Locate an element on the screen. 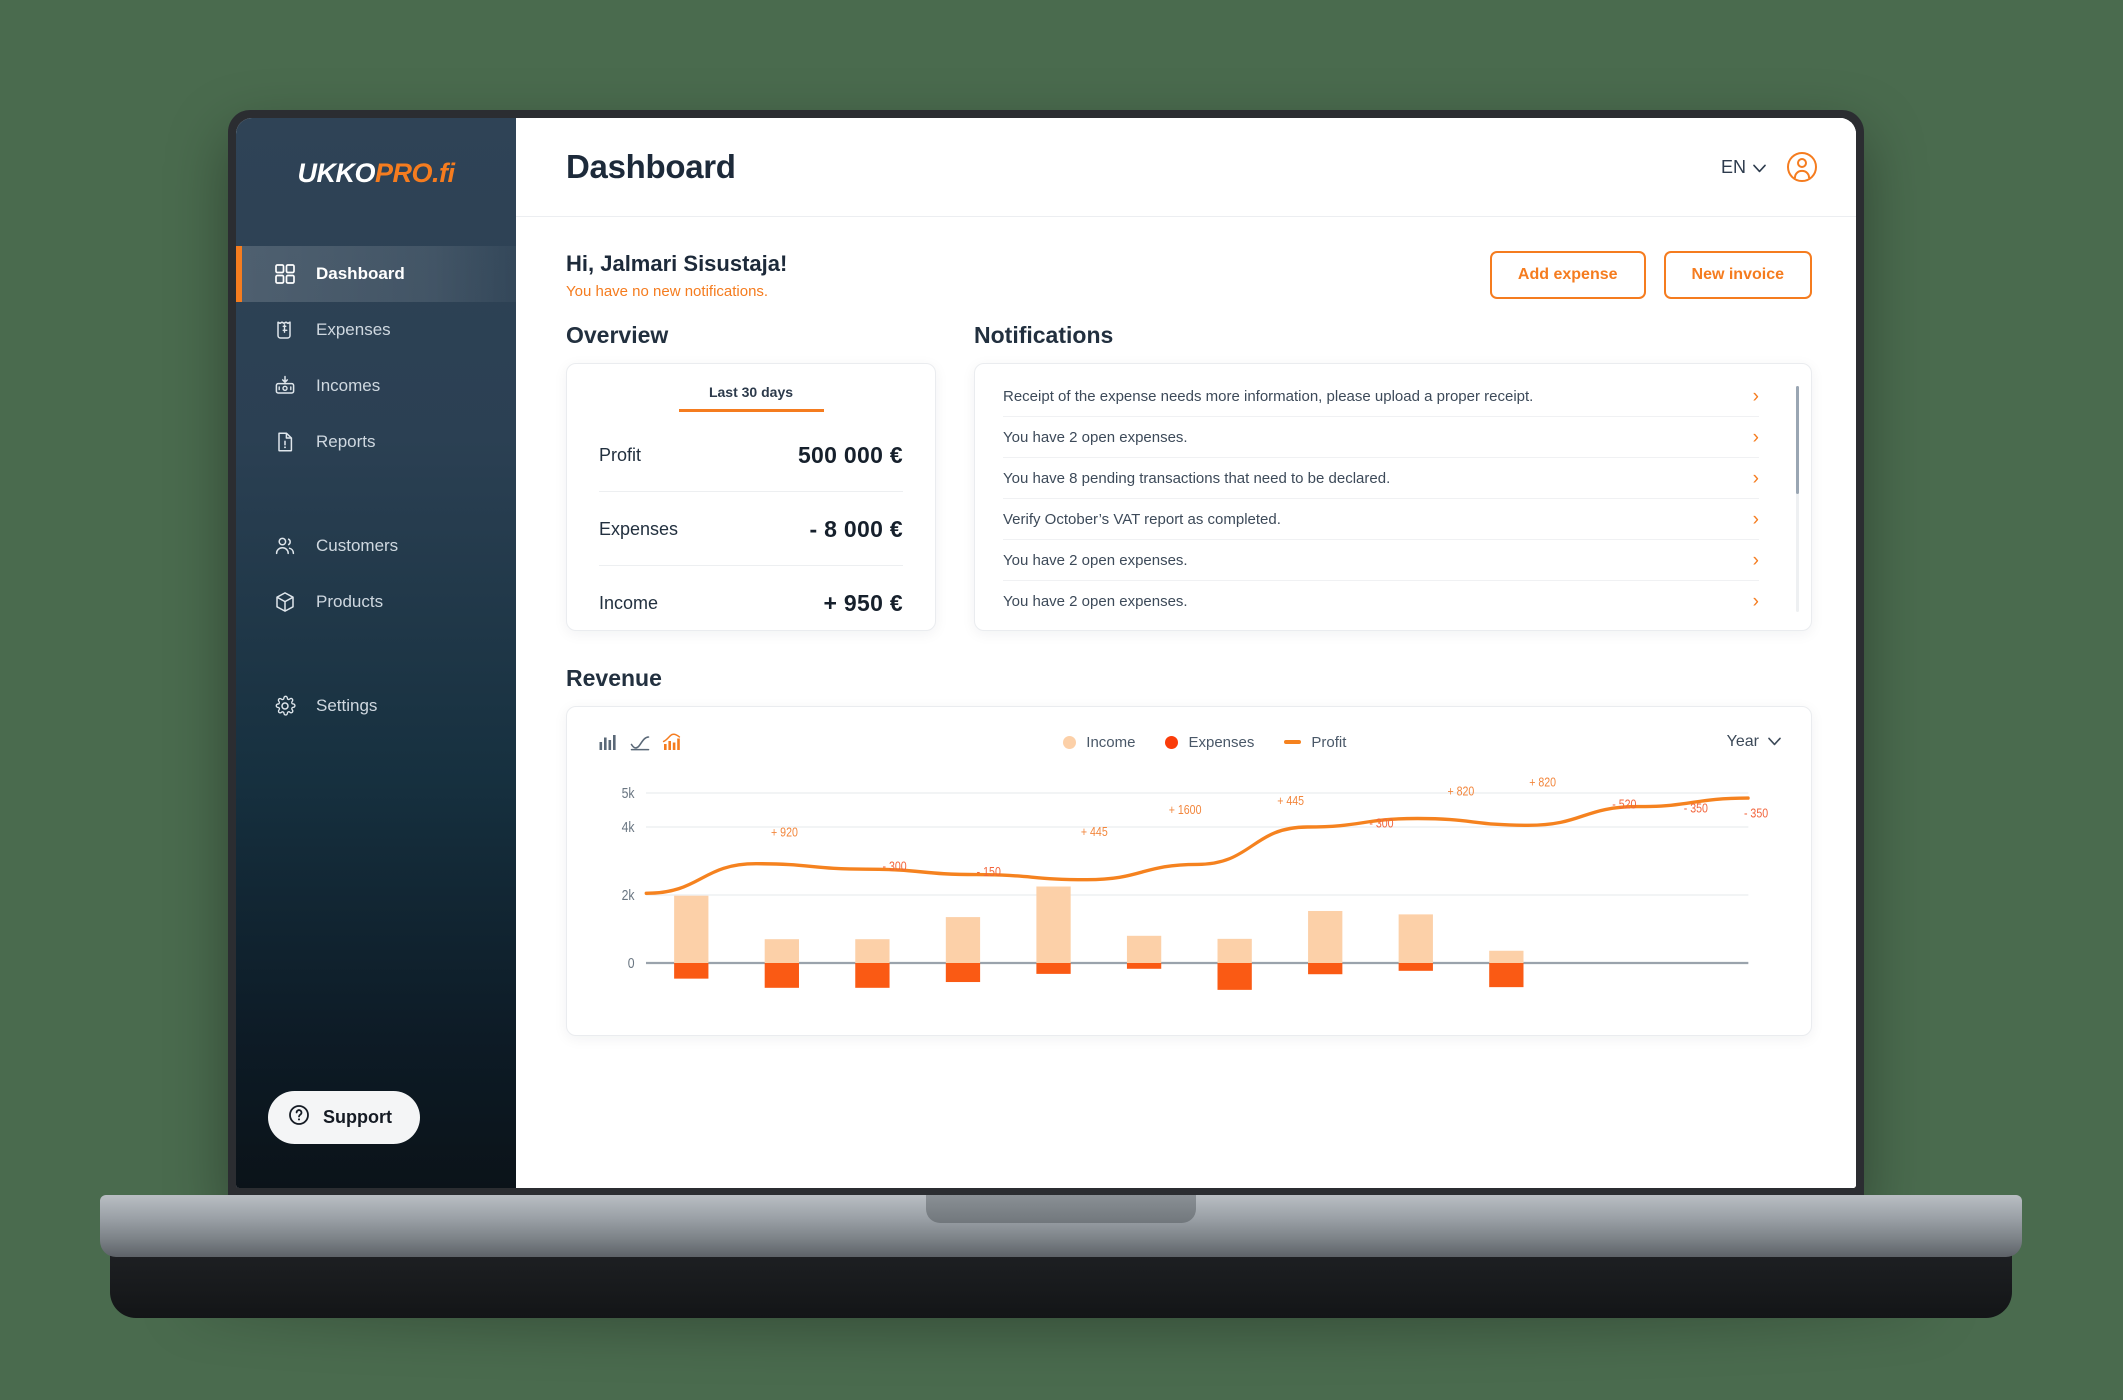 The height and width of the screenshot is (1400, 2123). sidebar-item-reports: Reports is located at coordinates (376, 442).